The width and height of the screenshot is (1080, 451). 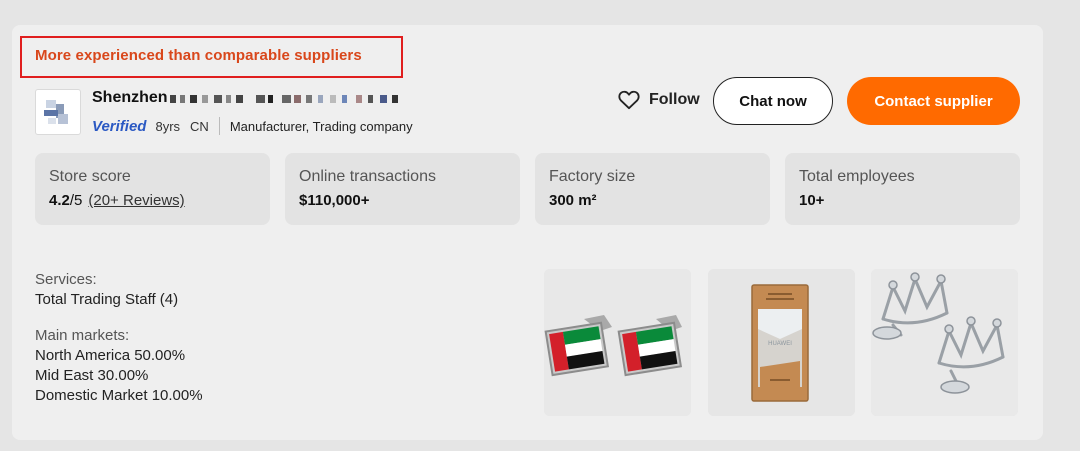 I want to click on store-score-value: 4.2, so click(x=59, y=200).